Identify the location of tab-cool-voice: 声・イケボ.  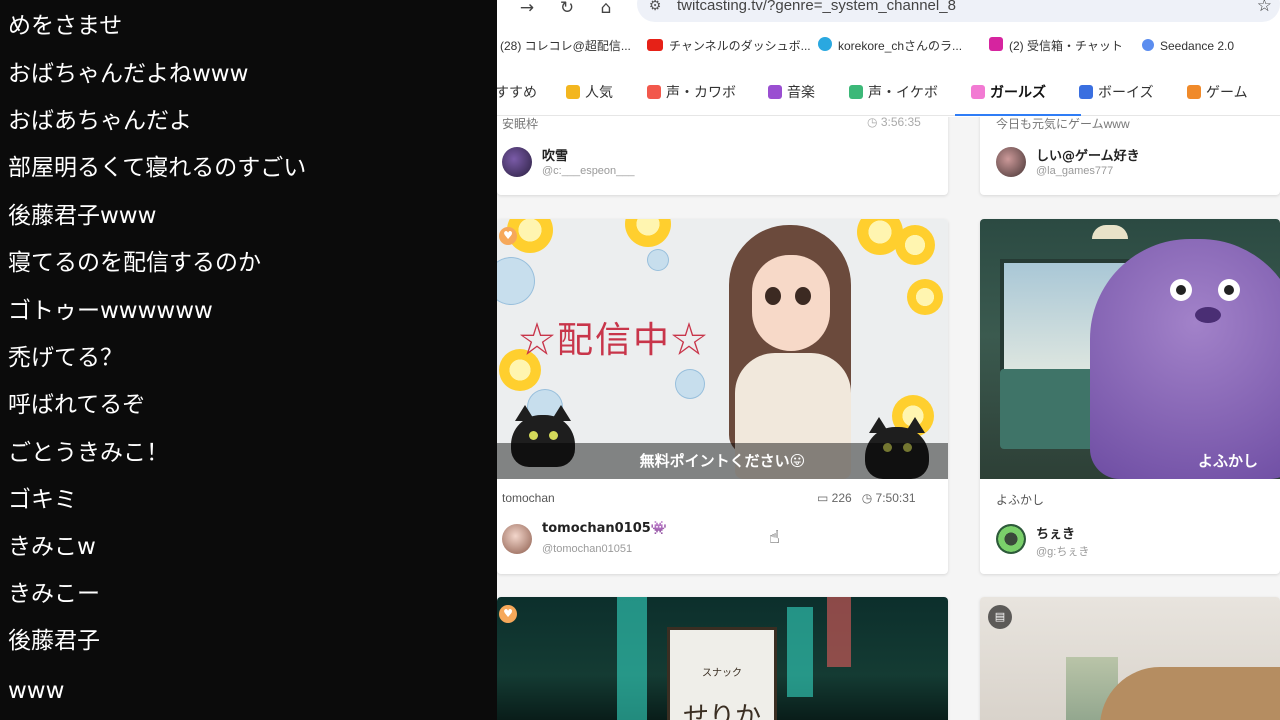
(893, 93).